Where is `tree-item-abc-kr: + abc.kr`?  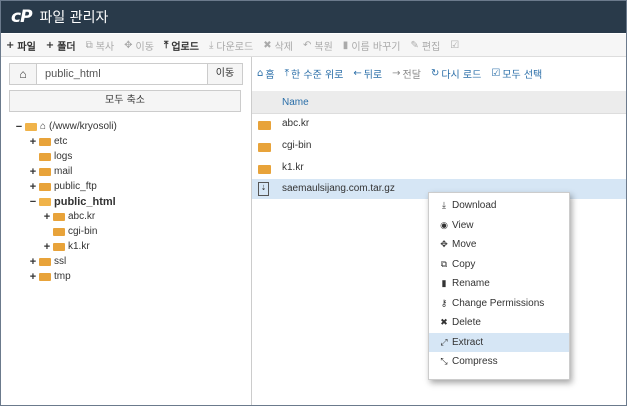 tree-item-abc-kr: + abc.kr is located at coordinates (69, 216).